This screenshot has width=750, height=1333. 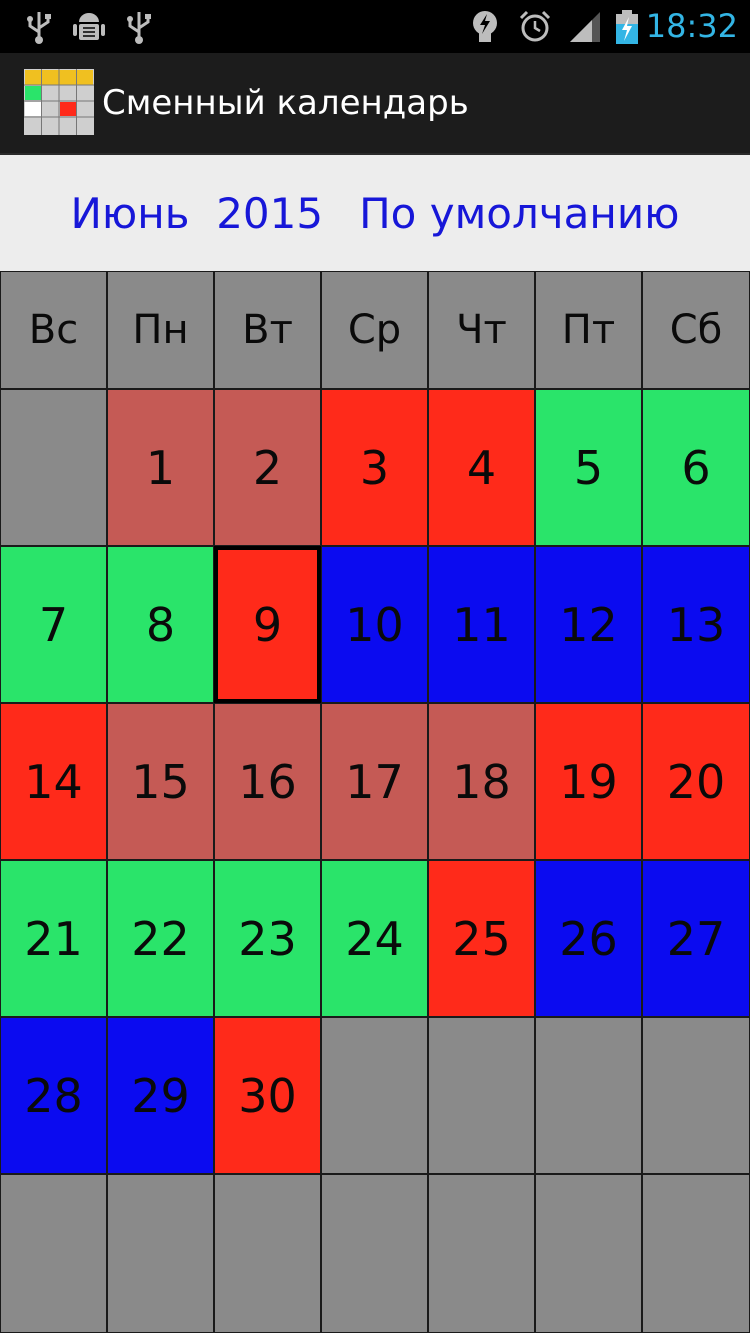 I want to click on weekday-header: Ср, so click(x=374, y=330).